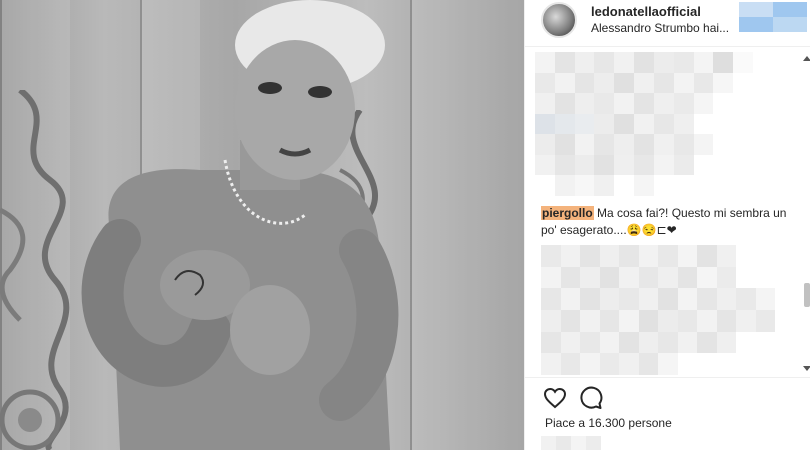 This screenshot has width=810, height=450. Describe the element at coordinates (571, 443) in the screenshot. I see `pixelated-timestamp` at that location.